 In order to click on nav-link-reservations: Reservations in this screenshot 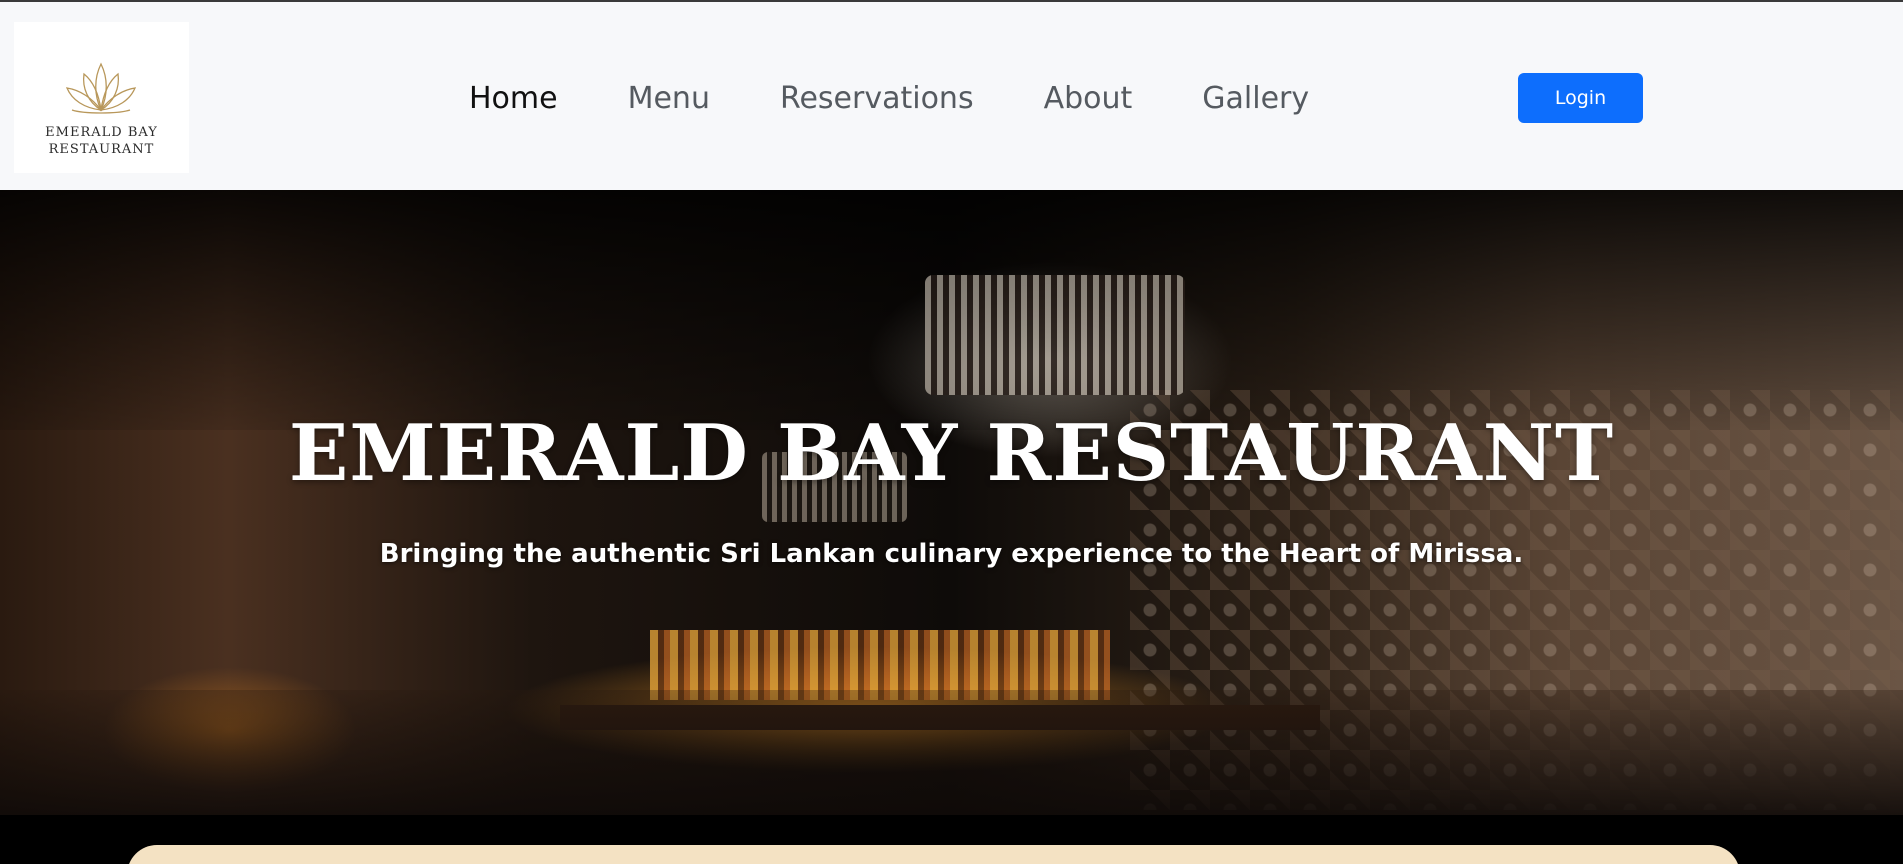, I will do `click(877, 99)`.